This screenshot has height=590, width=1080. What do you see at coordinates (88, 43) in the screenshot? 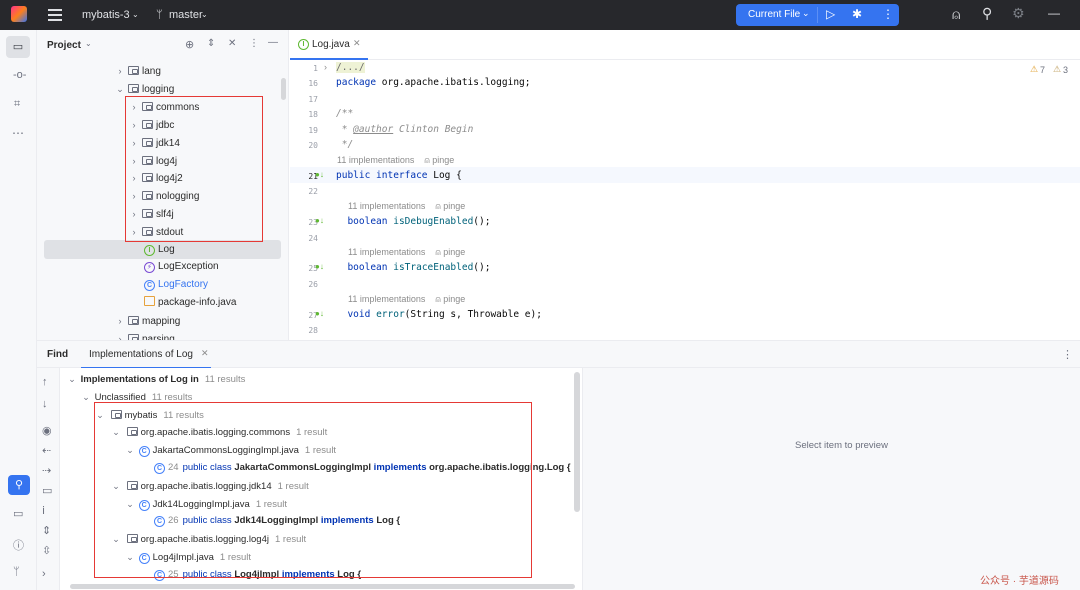
I see `project-panel-chevron-icon: ⌄` at bounding box center [88, 43].